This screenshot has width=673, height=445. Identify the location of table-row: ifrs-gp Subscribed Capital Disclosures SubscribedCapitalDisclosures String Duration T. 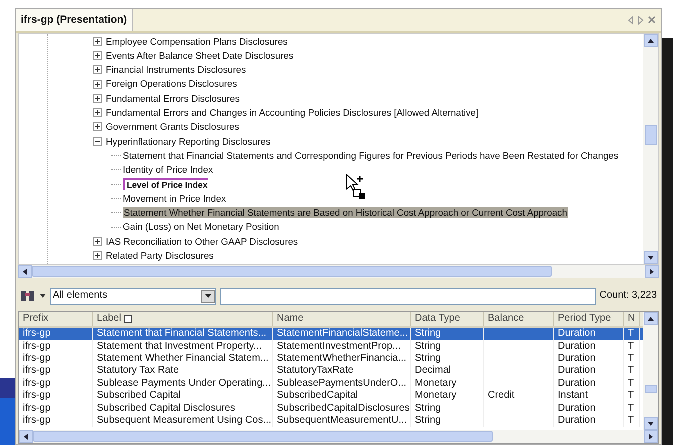
(331, 408).